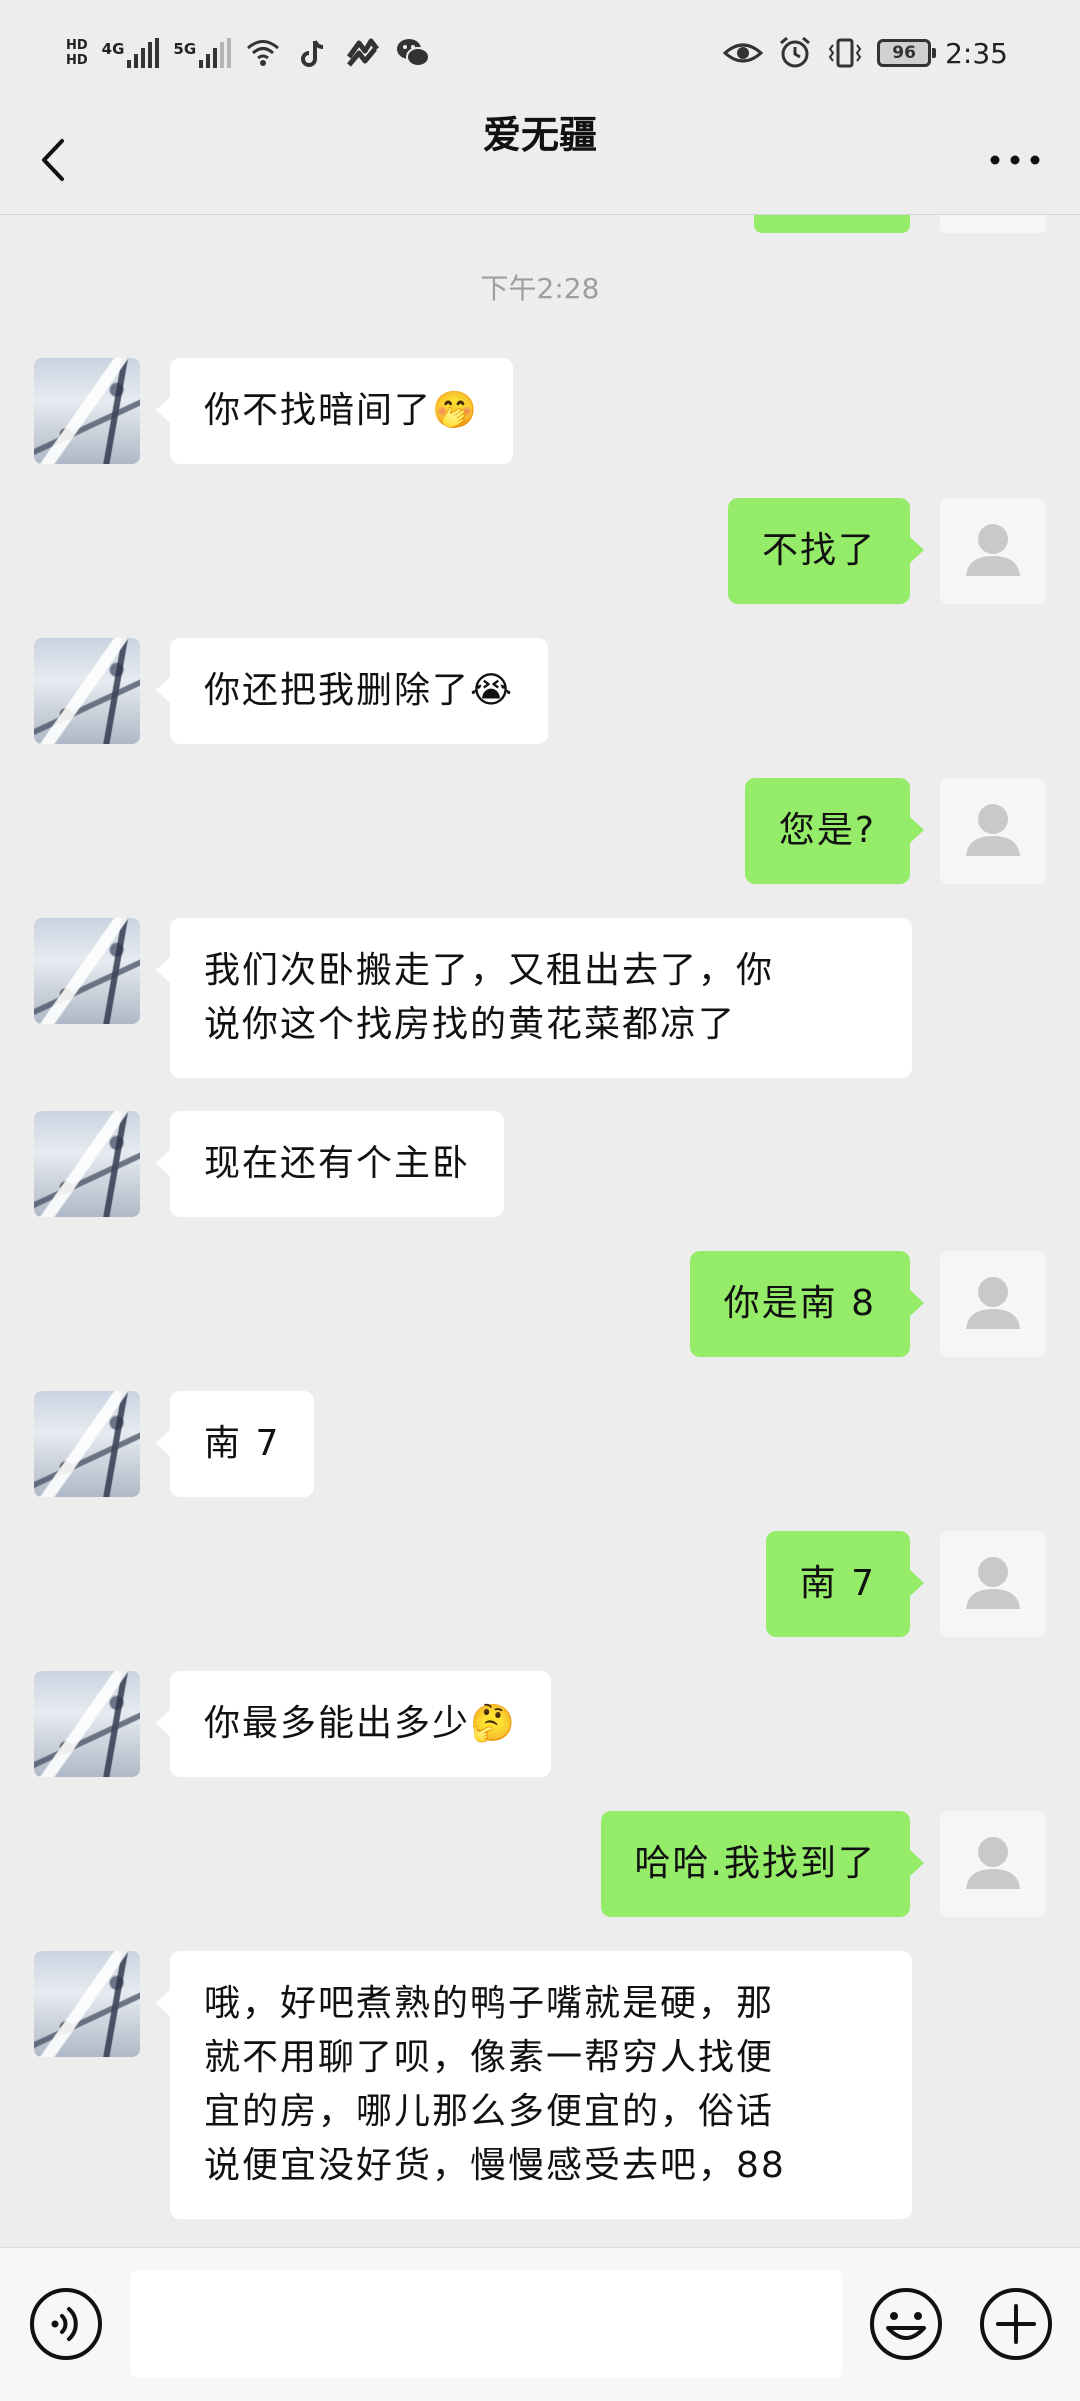 The image size is (1080, 2401). What do you see at coordinates (993, 224) in the screenshot?
I see `avatar-partial` at bounding box center [993, 224].